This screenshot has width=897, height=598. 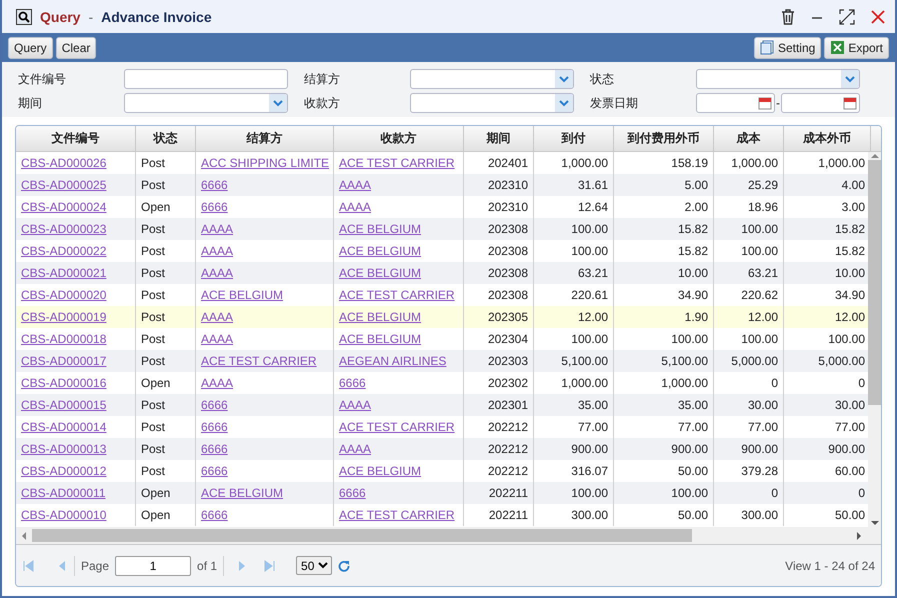 I want to click on table-row: CBS-AD000011 Open ACE BELGIUM 6666 202211 100.00 100.00 0 0, so click(x=442, y=493).